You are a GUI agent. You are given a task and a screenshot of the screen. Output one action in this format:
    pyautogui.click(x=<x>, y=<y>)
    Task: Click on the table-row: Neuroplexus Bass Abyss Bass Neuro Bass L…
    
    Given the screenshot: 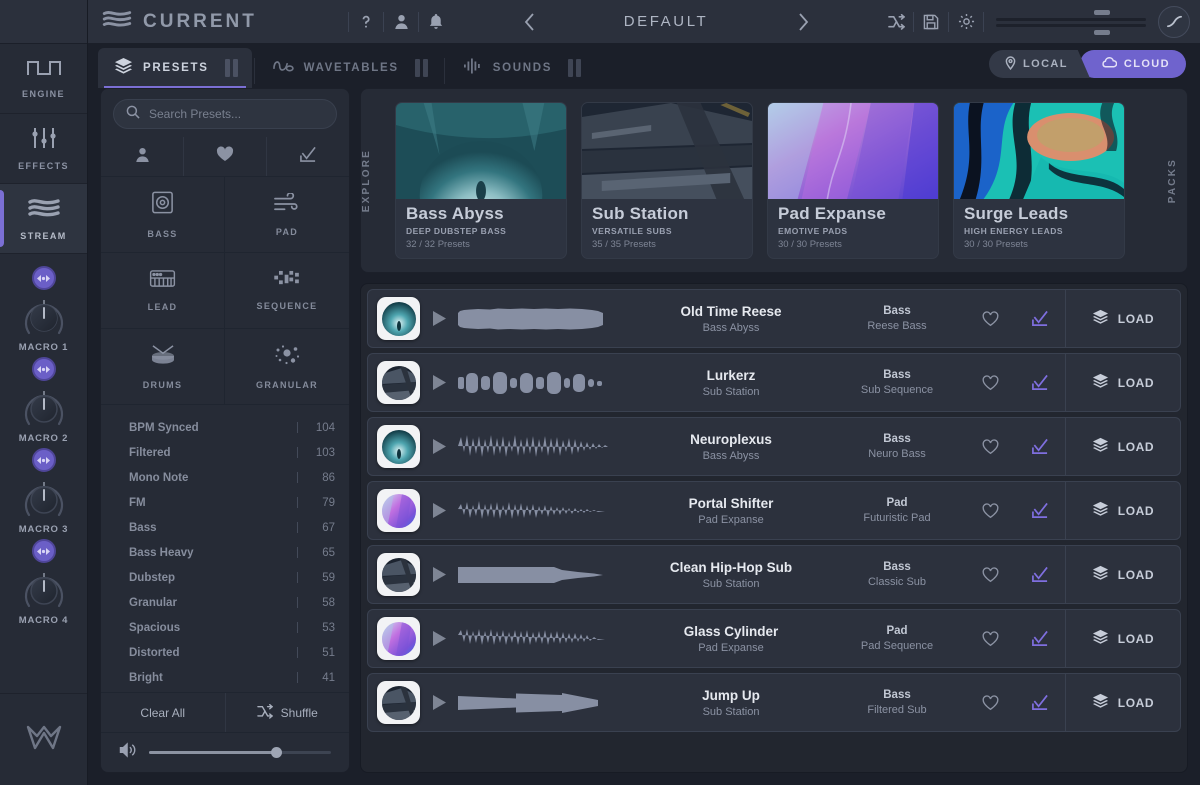 What is the action you would take?
    pyautogui.click(x=774, y=446)
    